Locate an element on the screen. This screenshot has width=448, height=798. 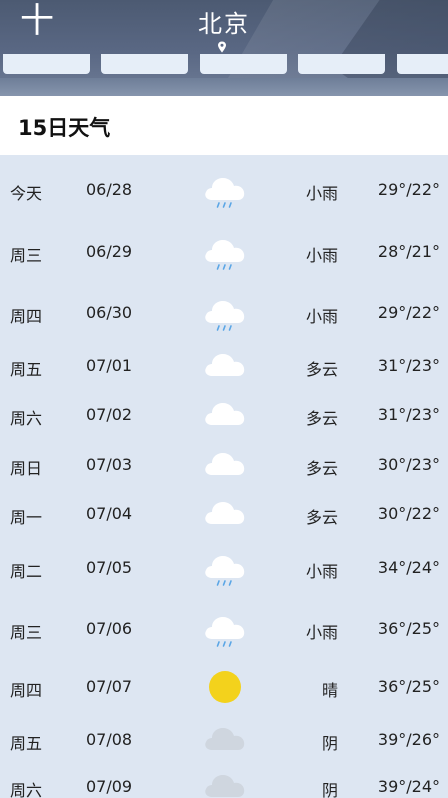
date-label: 06/28 is located at coordinates (109, 189).